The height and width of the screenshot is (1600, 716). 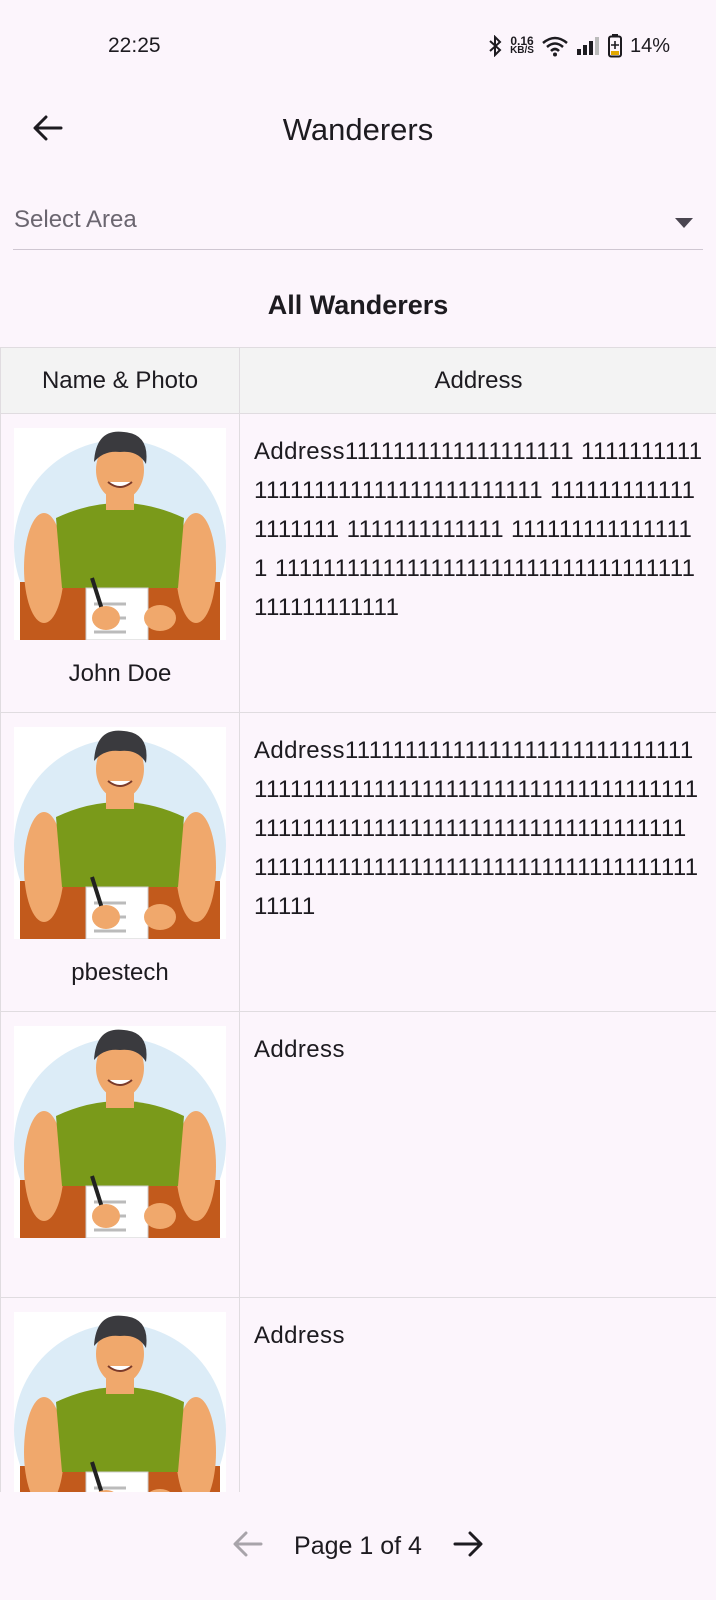 I want to click on battery-icon, so click(x=614, y=46).